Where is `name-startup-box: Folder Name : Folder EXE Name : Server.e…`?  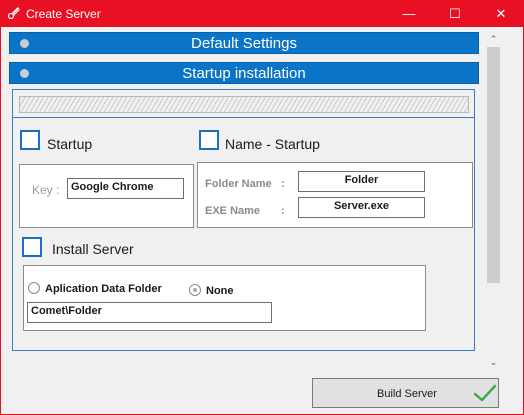 name-startup-box: Folder Name : Folder EXE Name : Server.e… is located at coordinates (335, 195).